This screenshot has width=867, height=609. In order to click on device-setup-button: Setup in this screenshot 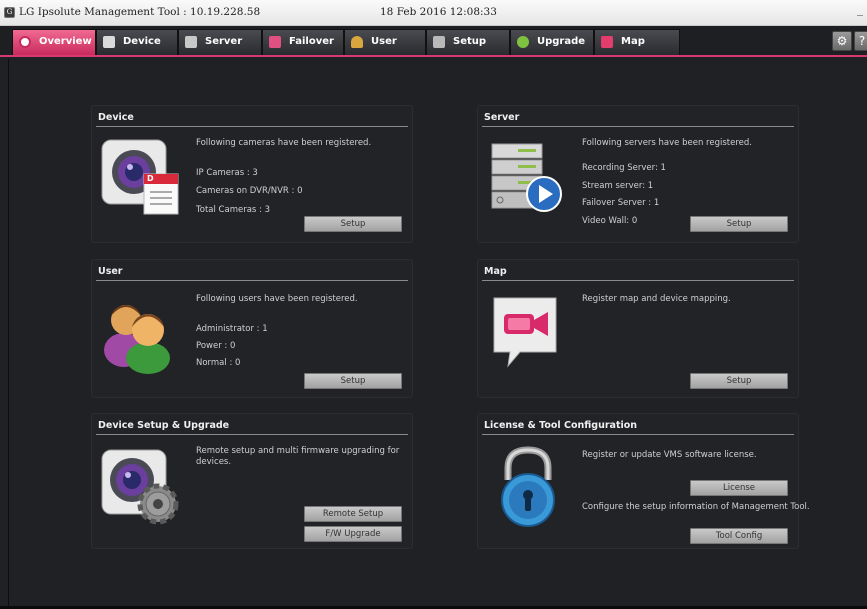, I will do `click(353, 224)`.